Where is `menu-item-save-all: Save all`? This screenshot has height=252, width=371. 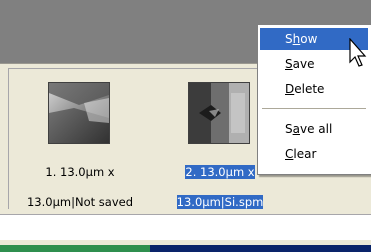 menu-item-save-all: Save all is located at coordinates (314, 129).